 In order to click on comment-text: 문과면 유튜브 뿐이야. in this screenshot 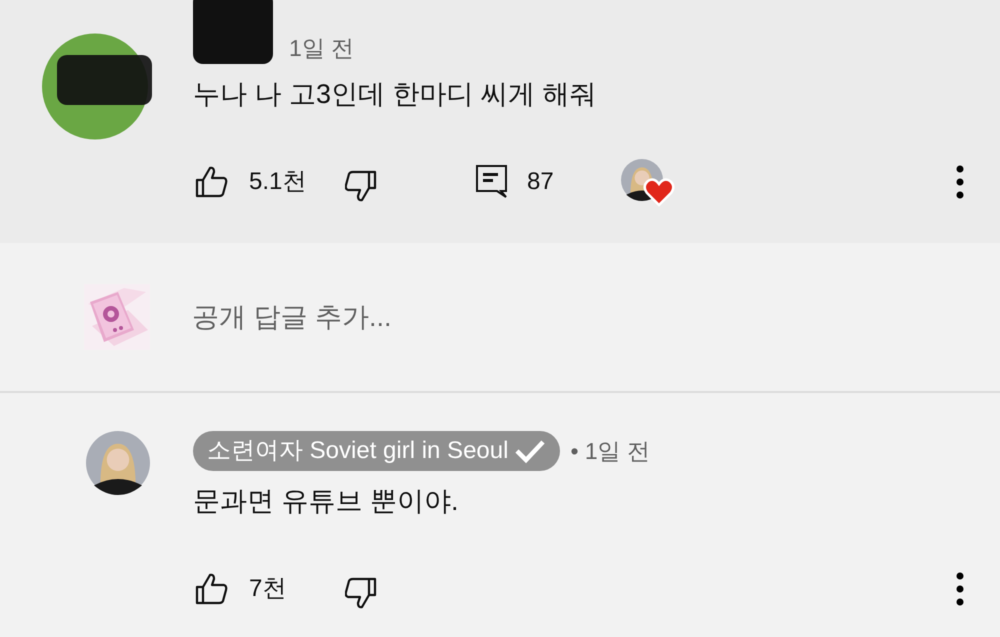, I will do `click(326, 501)`.